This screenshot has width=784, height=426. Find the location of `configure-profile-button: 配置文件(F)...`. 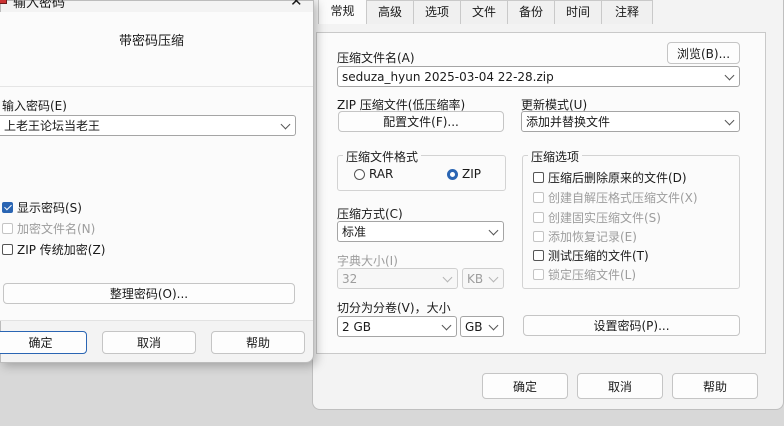

configure-profile-button: 配置文件(F)... is located at coordinates (421, 121).